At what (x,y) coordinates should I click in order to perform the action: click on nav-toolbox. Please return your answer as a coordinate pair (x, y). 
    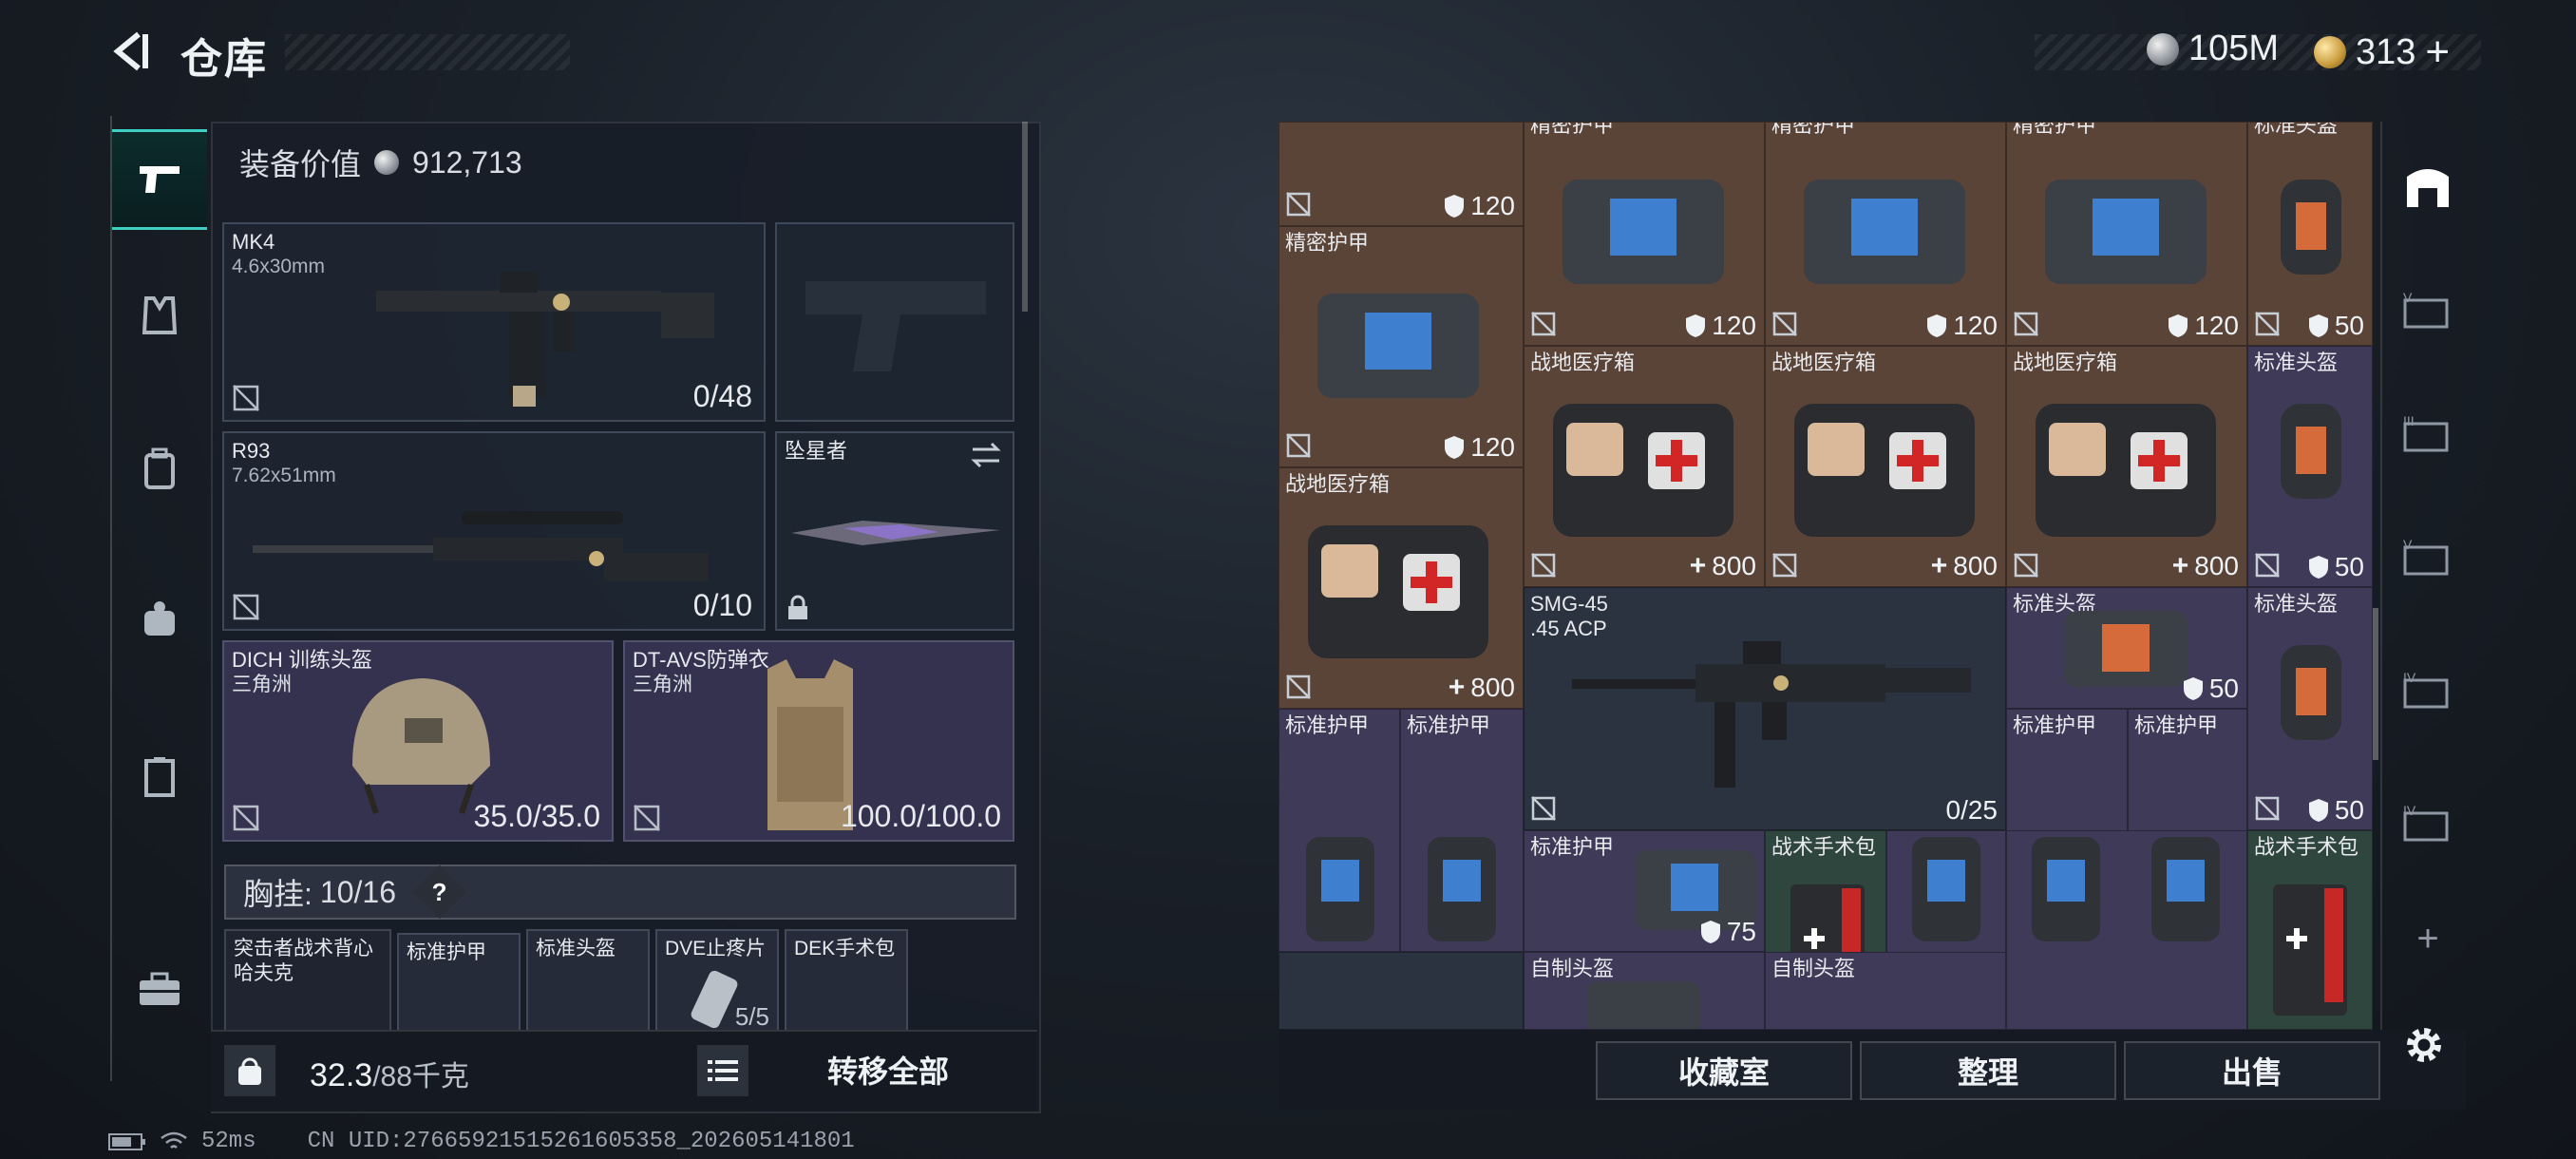
    Looking at the image, I should click on (159, 989).